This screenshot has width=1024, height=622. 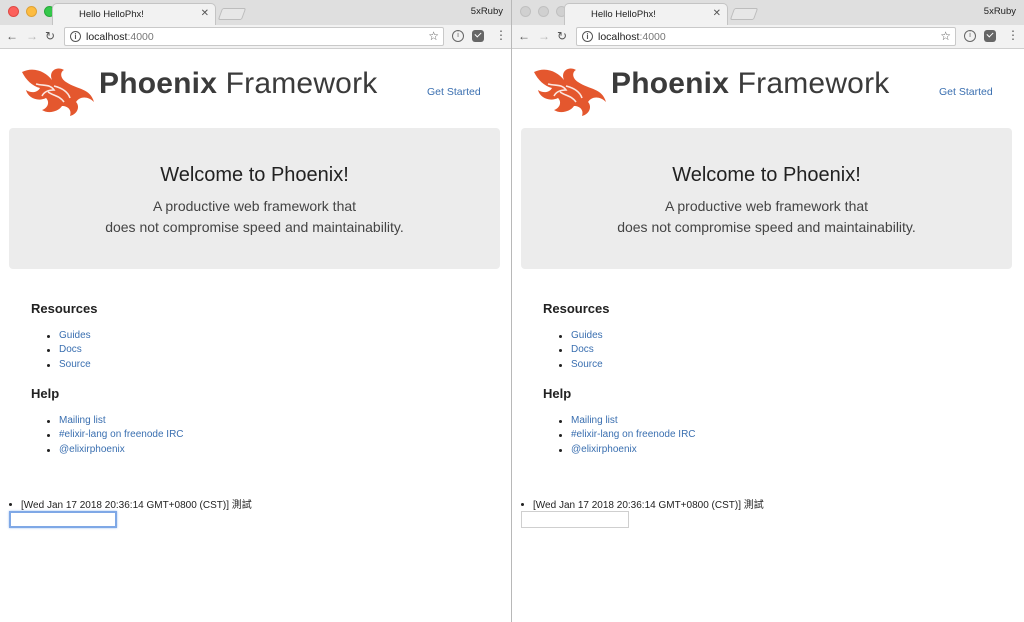 What do you see at coordinates (254, 206) in the screenshot?
I see `hero-tagline-1: A productive web framework that` at bounding box center [254, 206].